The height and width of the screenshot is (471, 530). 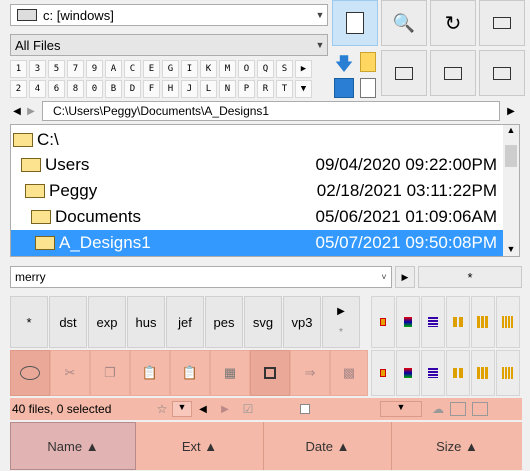 What do you see at coordinates (248, 409) in the screenshot?
I see `check-icon: ☑` at bounding box center [248, 409].